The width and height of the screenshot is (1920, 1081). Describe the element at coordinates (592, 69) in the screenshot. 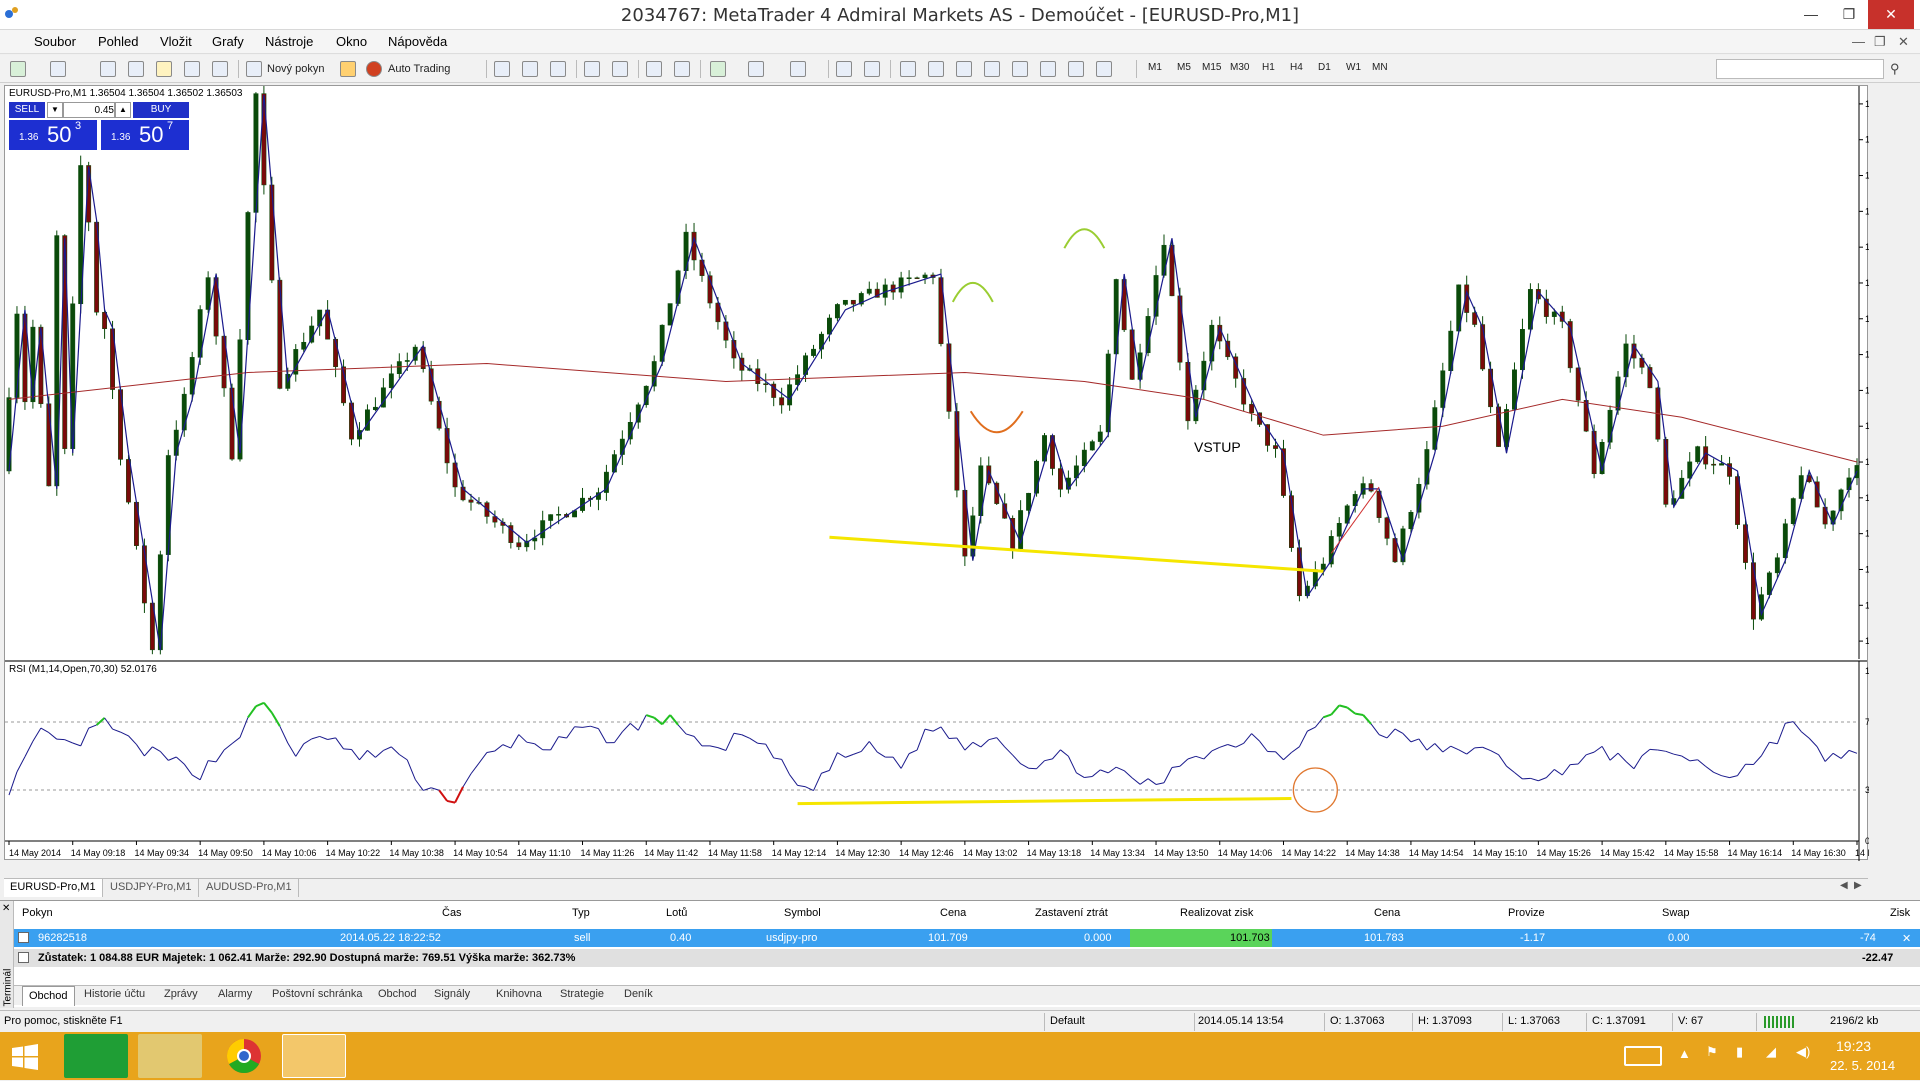

I see `zoom-in-icon` at that location.